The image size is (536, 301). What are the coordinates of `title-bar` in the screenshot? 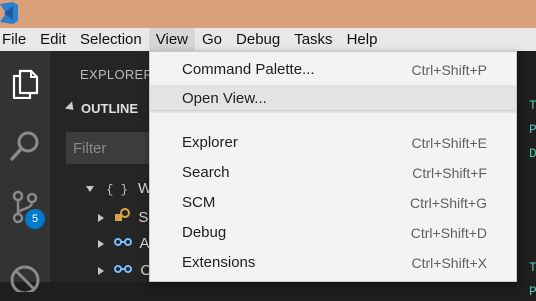 It's located at (268, 14).